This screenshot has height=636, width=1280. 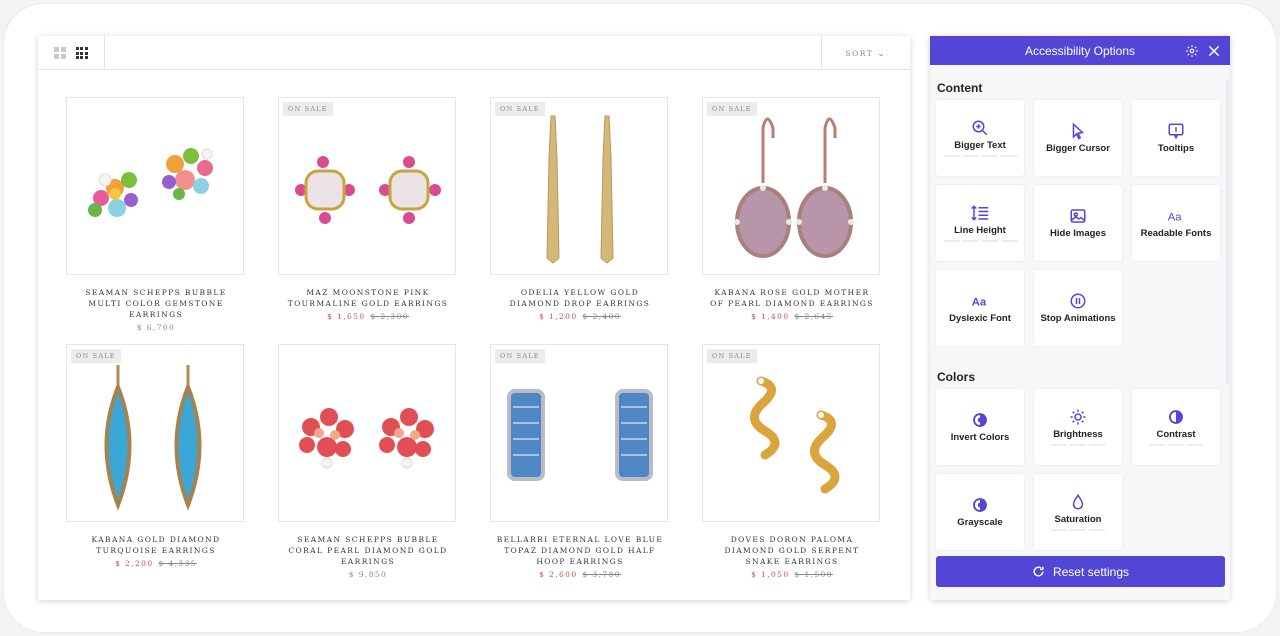 I want to click on zoom-in-icon, so click(x=980, y=128).